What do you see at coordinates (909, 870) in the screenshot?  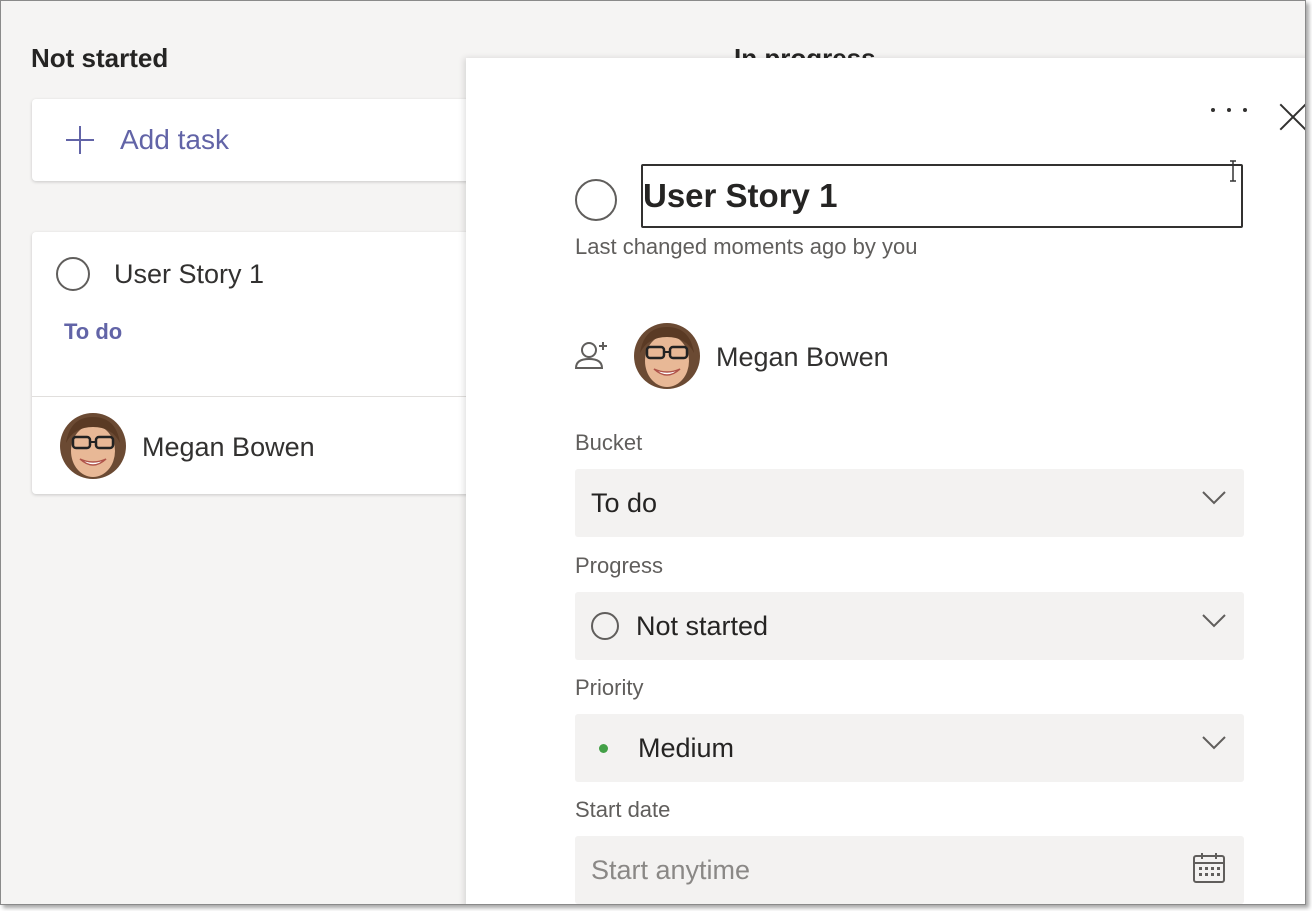 I see `start-date-input: Start anytime` at bounding box center [909, 870].